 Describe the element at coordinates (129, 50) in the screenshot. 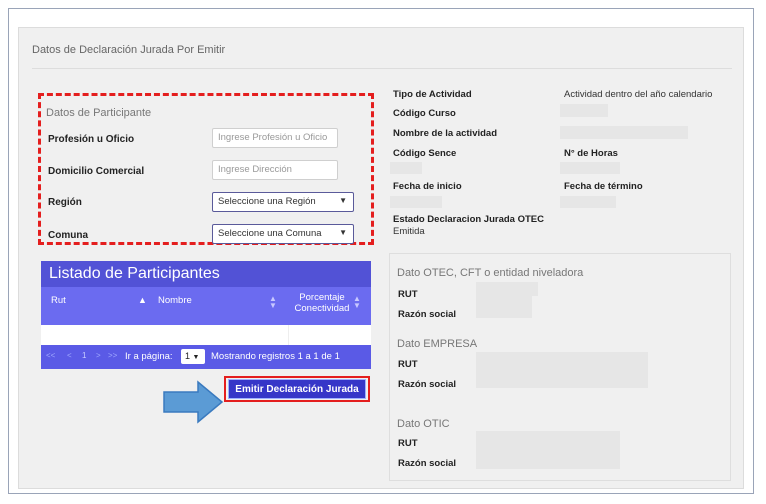

I see `panel-title: Datos de Declaración Jurada Por Emitir` at that location.